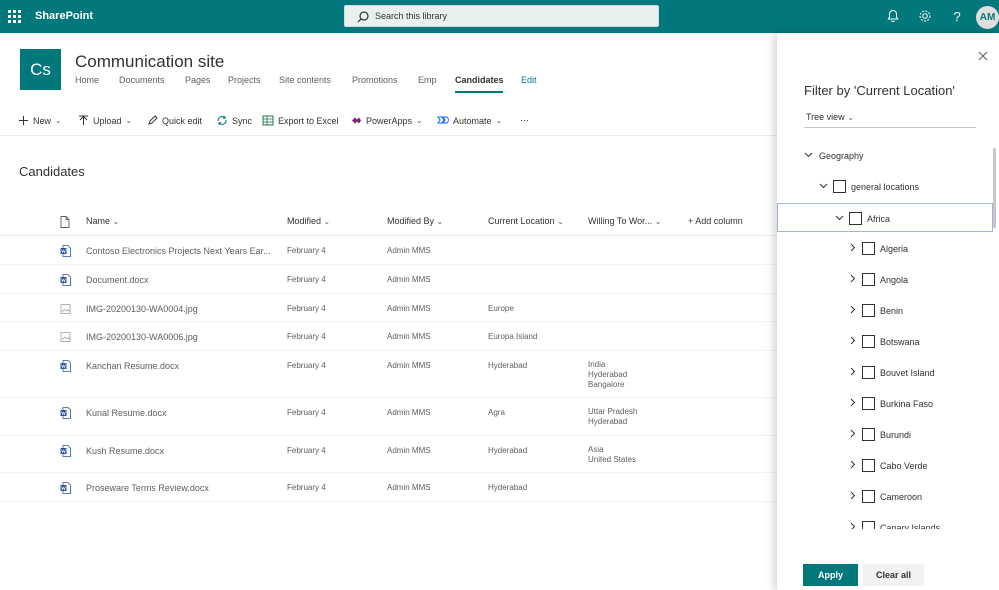 The height and width of the screenshot is (590, 999). I want to click on tree-node: Angola, so click(885, 279).